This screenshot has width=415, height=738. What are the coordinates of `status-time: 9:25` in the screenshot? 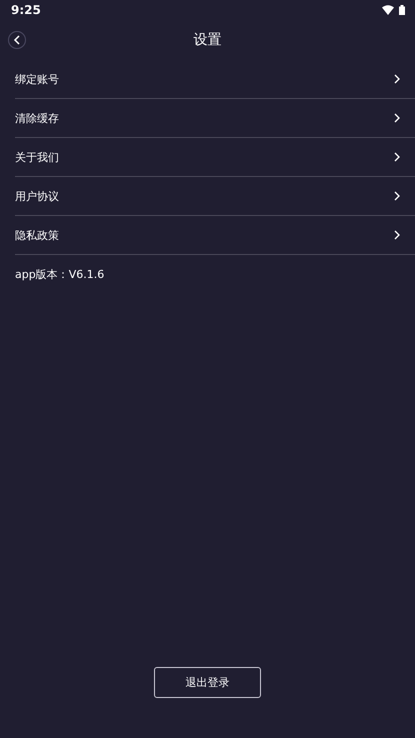 It's located at (26, 10).